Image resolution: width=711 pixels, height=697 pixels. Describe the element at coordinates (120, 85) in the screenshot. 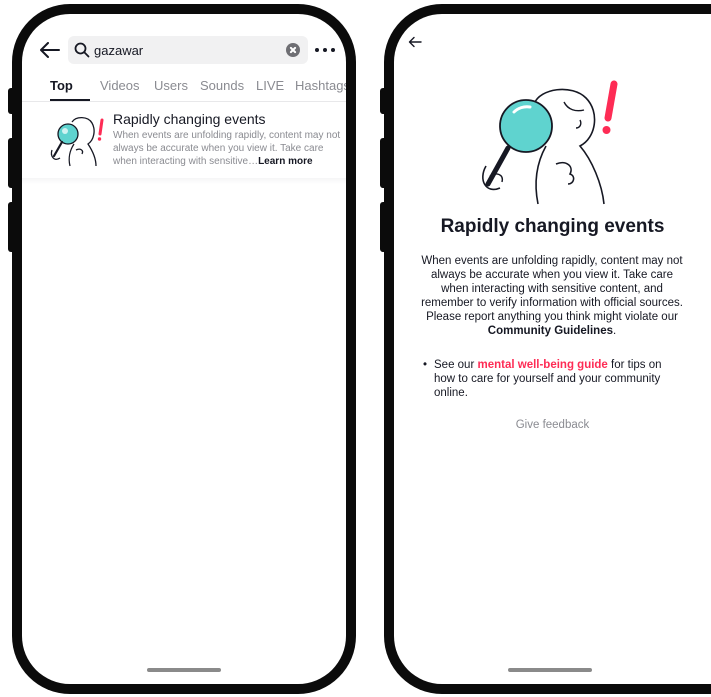

I see `tab-videos: Videos` at that location.